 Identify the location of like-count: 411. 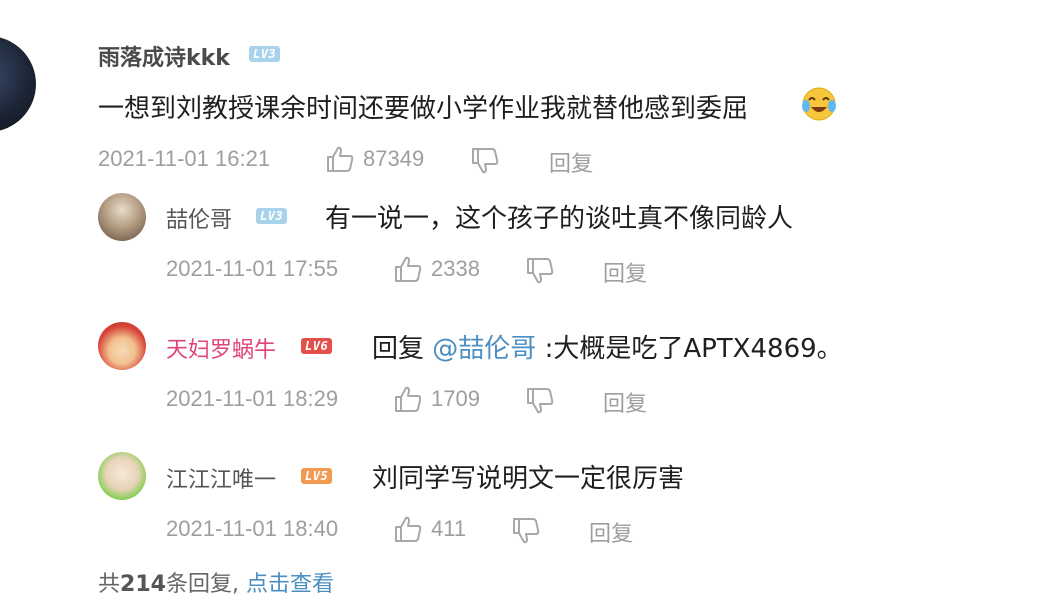
(449, 528).